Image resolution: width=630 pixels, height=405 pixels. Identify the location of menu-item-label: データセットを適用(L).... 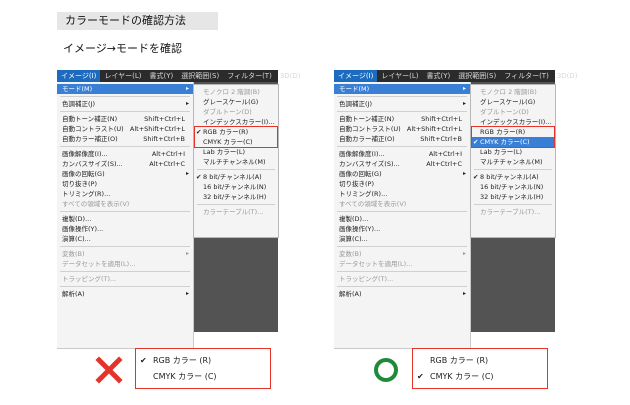
(376, 264).